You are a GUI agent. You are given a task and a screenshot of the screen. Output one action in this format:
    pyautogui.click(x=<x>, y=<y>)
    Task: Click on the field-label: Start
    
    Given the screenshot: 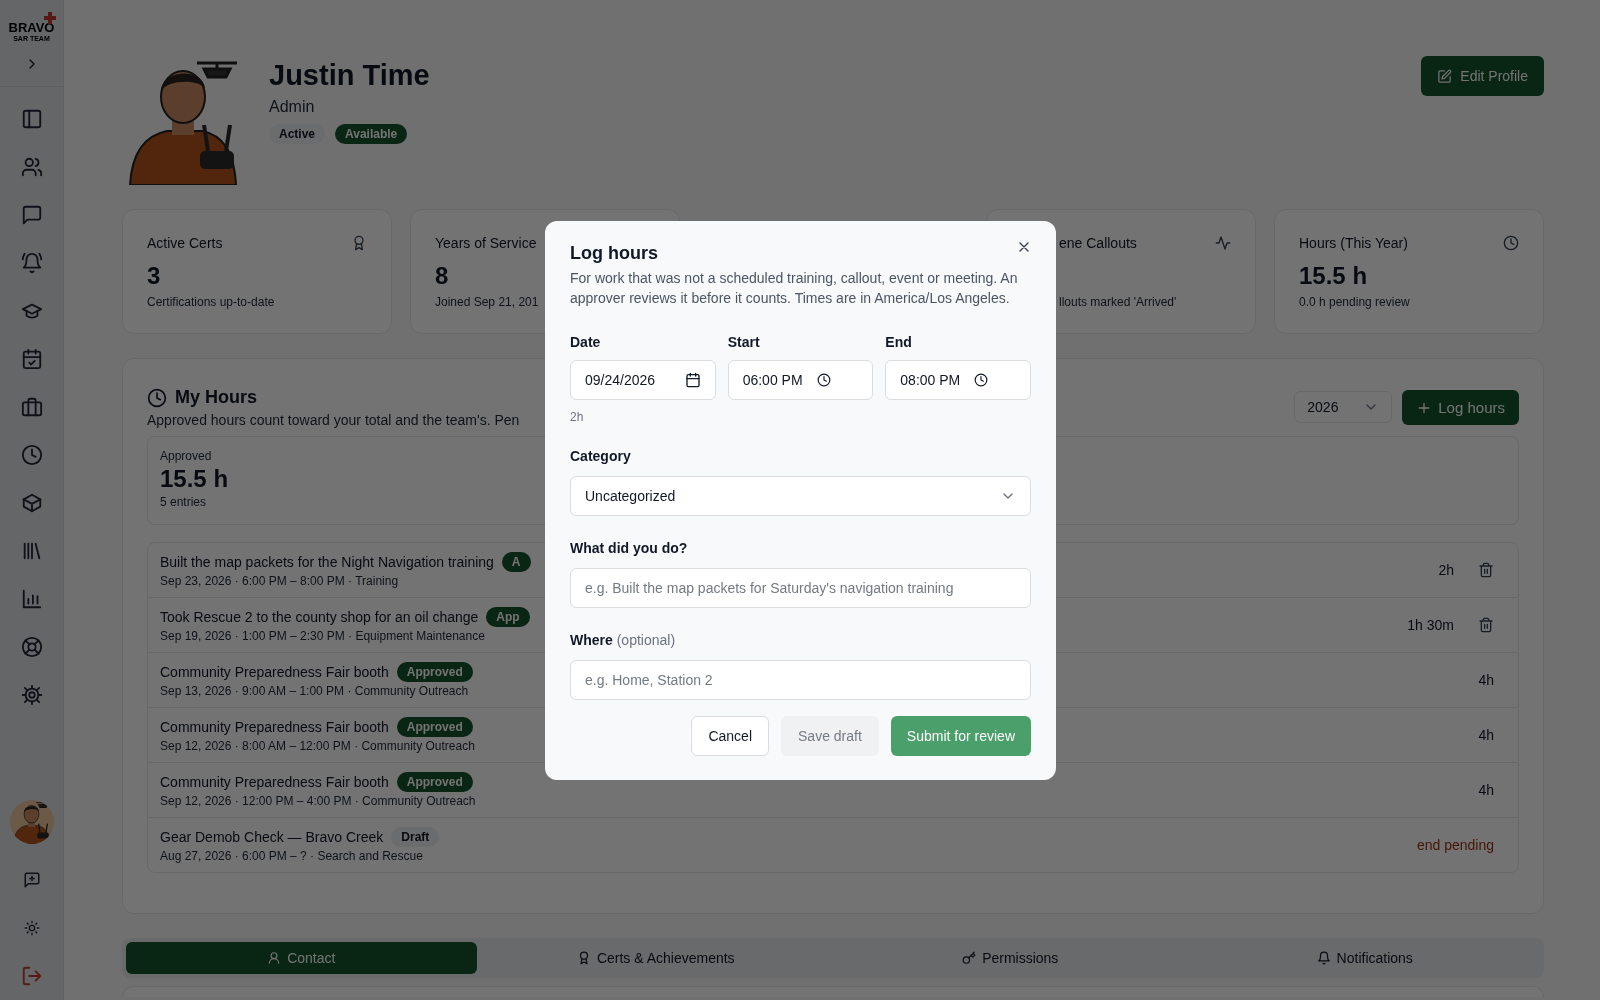 What is the action you would take?
    pyautogui.click(x=744, y=342)
    